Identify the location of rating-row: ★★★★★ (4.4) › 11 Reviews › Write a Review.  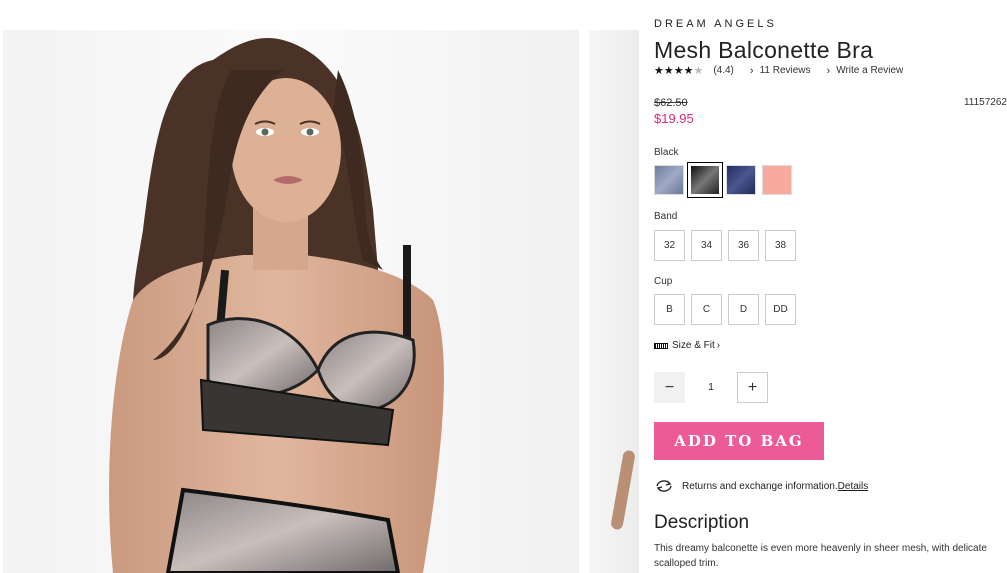
(779, 71).